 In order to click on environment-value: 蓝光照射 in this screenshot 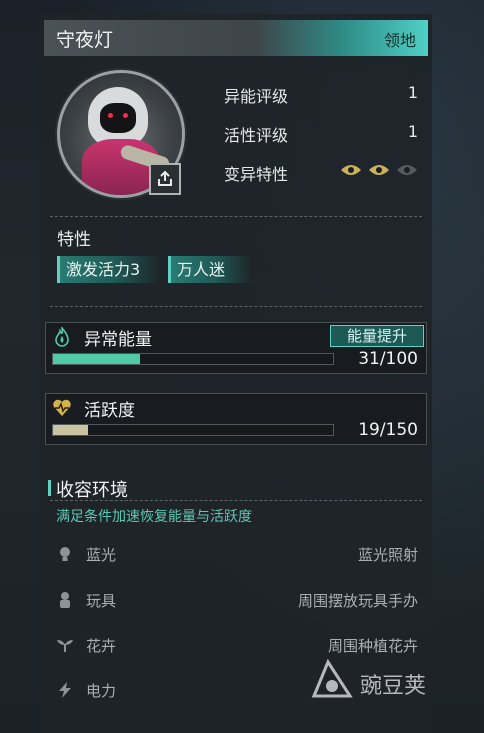, I will do `click(387, 555)`.